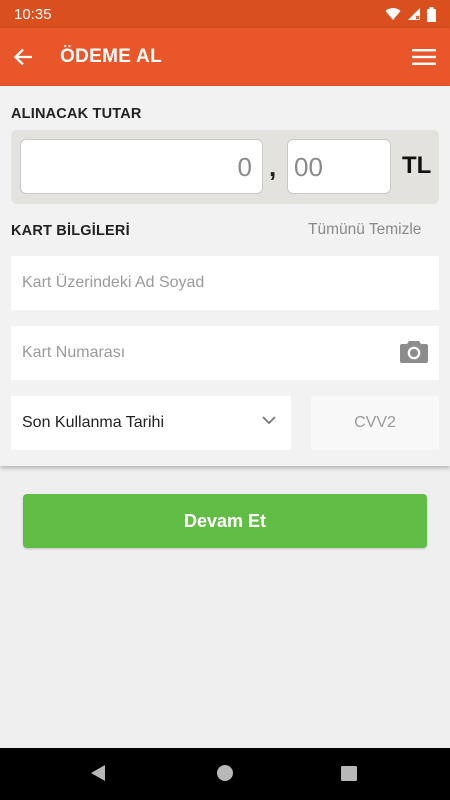 This screenshot has width=450, height=800. I want to click on page-title: ÖDEME AL, so click(111, 56).